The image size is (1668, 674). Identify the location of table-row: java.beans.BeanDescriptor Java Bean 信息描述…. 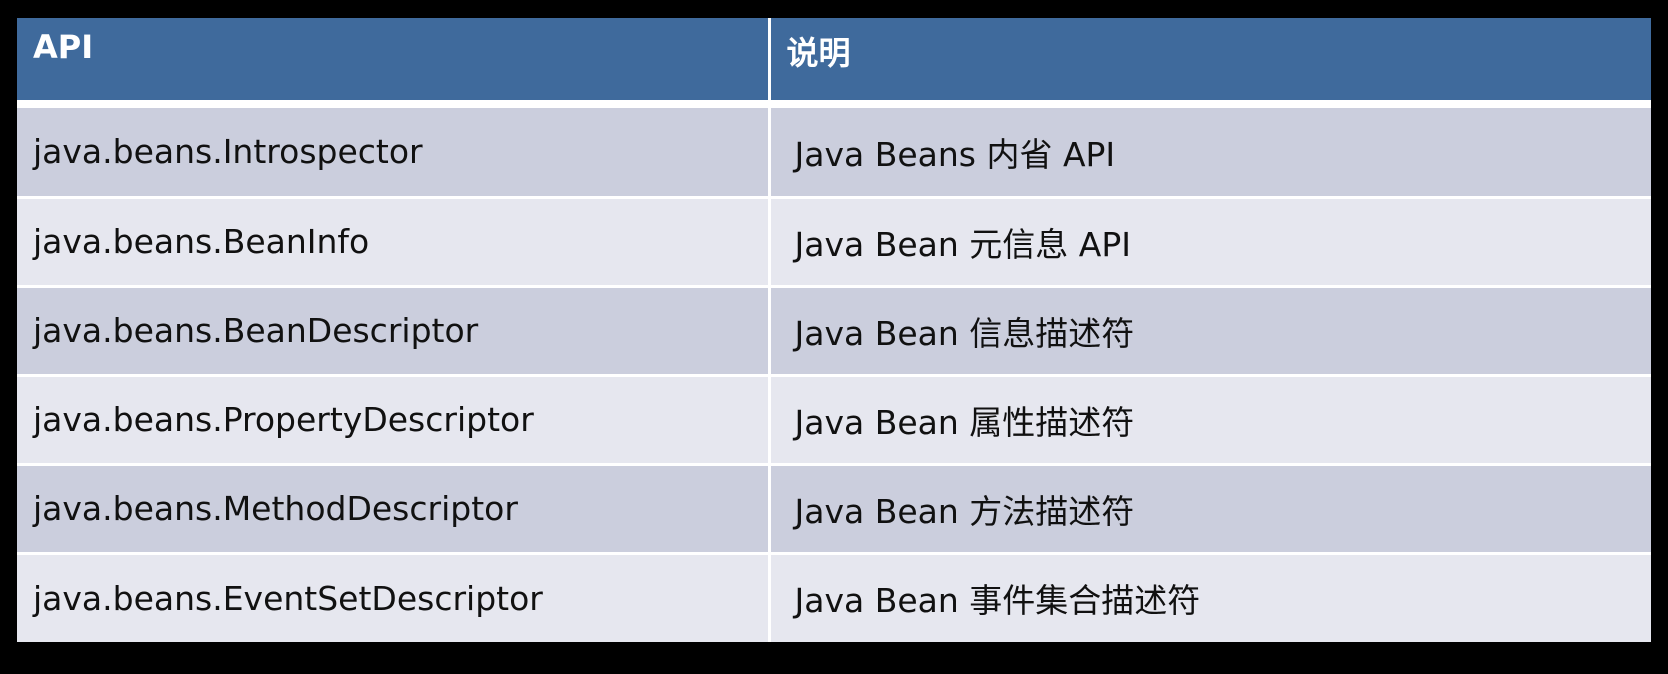
(834, 331).